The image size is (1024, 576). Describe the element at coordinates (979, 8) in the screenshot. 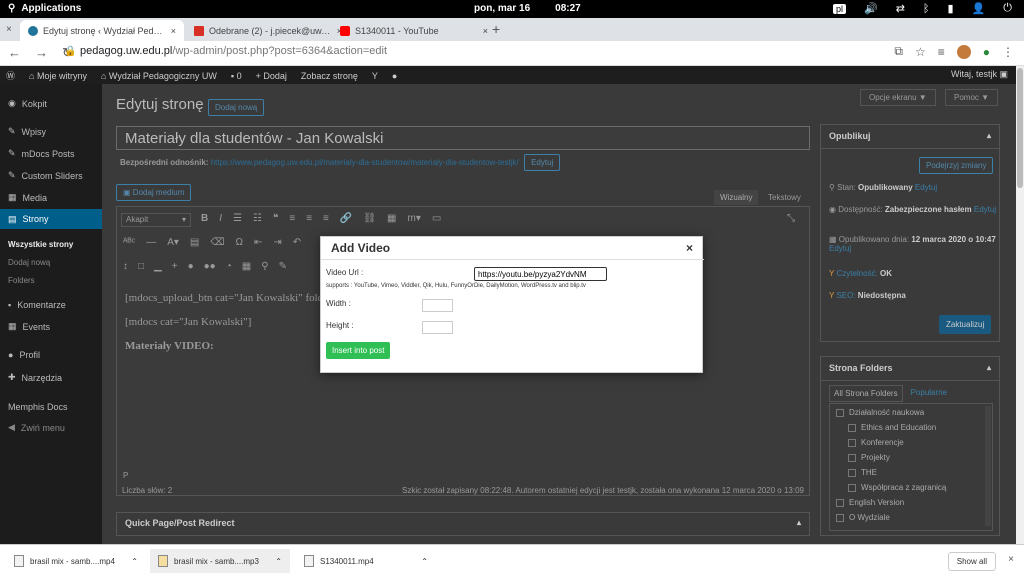

I see `user-icon: 👤` at that location.